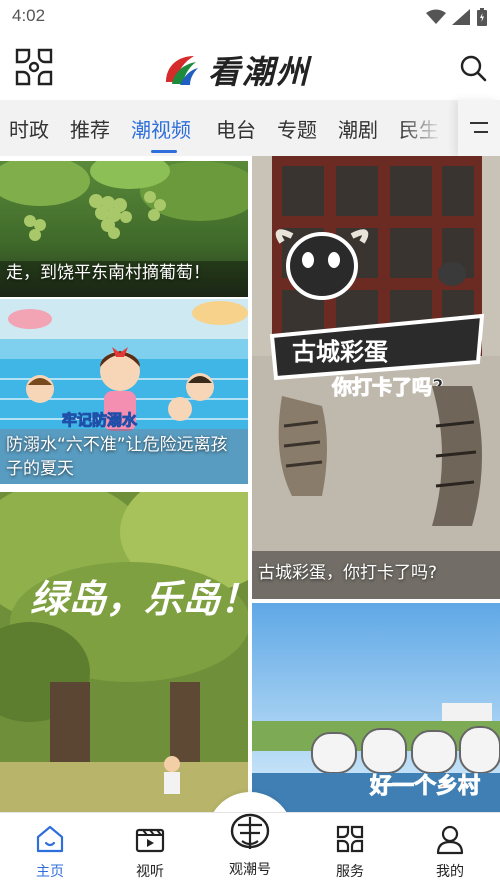 The height and width of the screenshot is (889, 500). Describe the element at coordinates (150, 872) in the screenshot. I see `nav-video-label: 视听` at that location.